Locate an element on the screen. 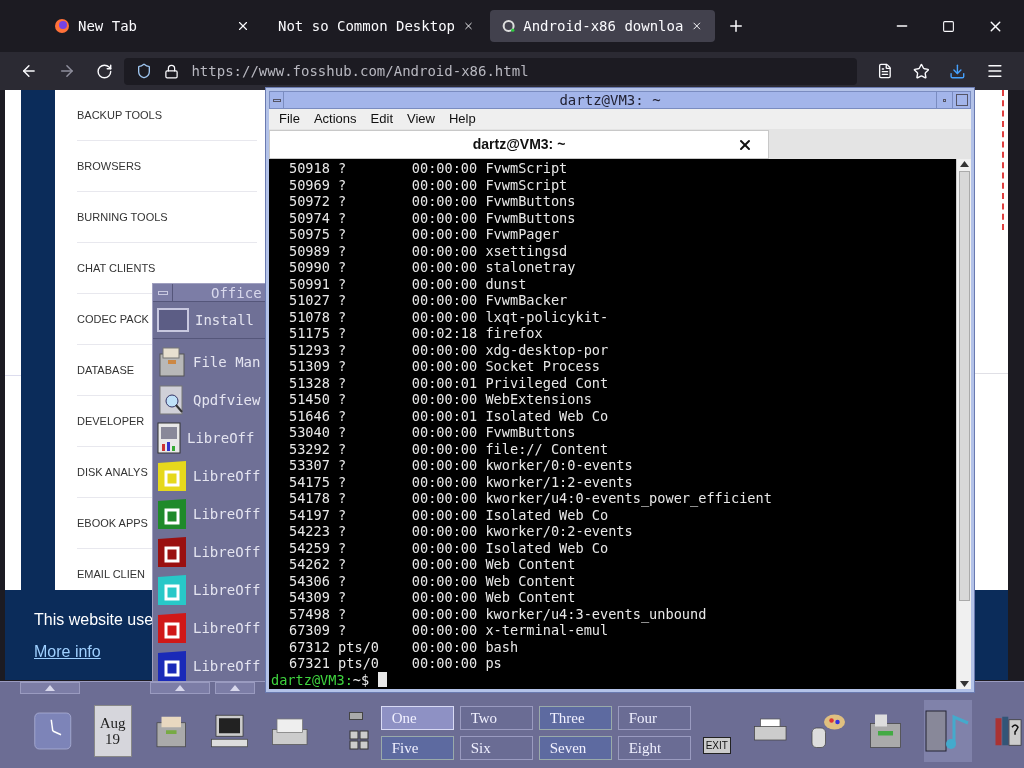 The image size is (1024, 768). output-line: 67321 pts/0 00:00:00 ps is located at coordinates (396, 663).